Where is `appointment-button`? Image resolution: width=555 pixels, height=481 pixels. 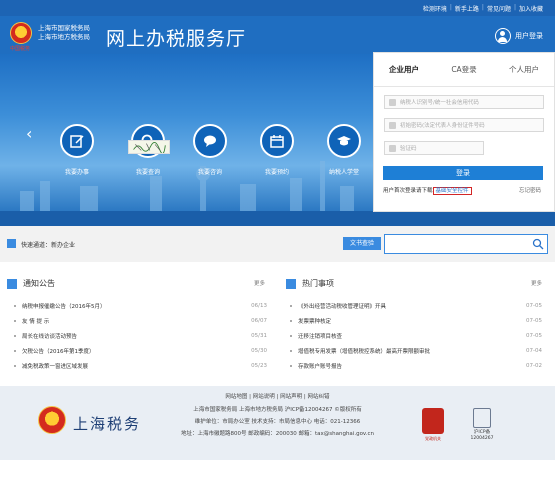 appointment-button is located at coordinates (277, 141).